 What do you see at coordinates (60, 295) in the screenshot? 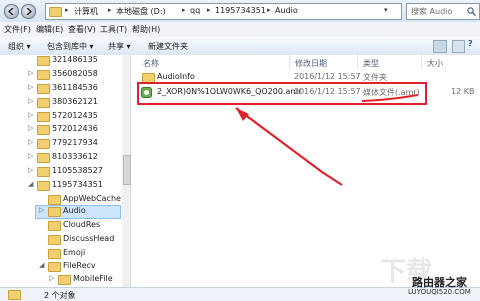
I see `status-count: 2 个对象` at bounding box center [60, 295].